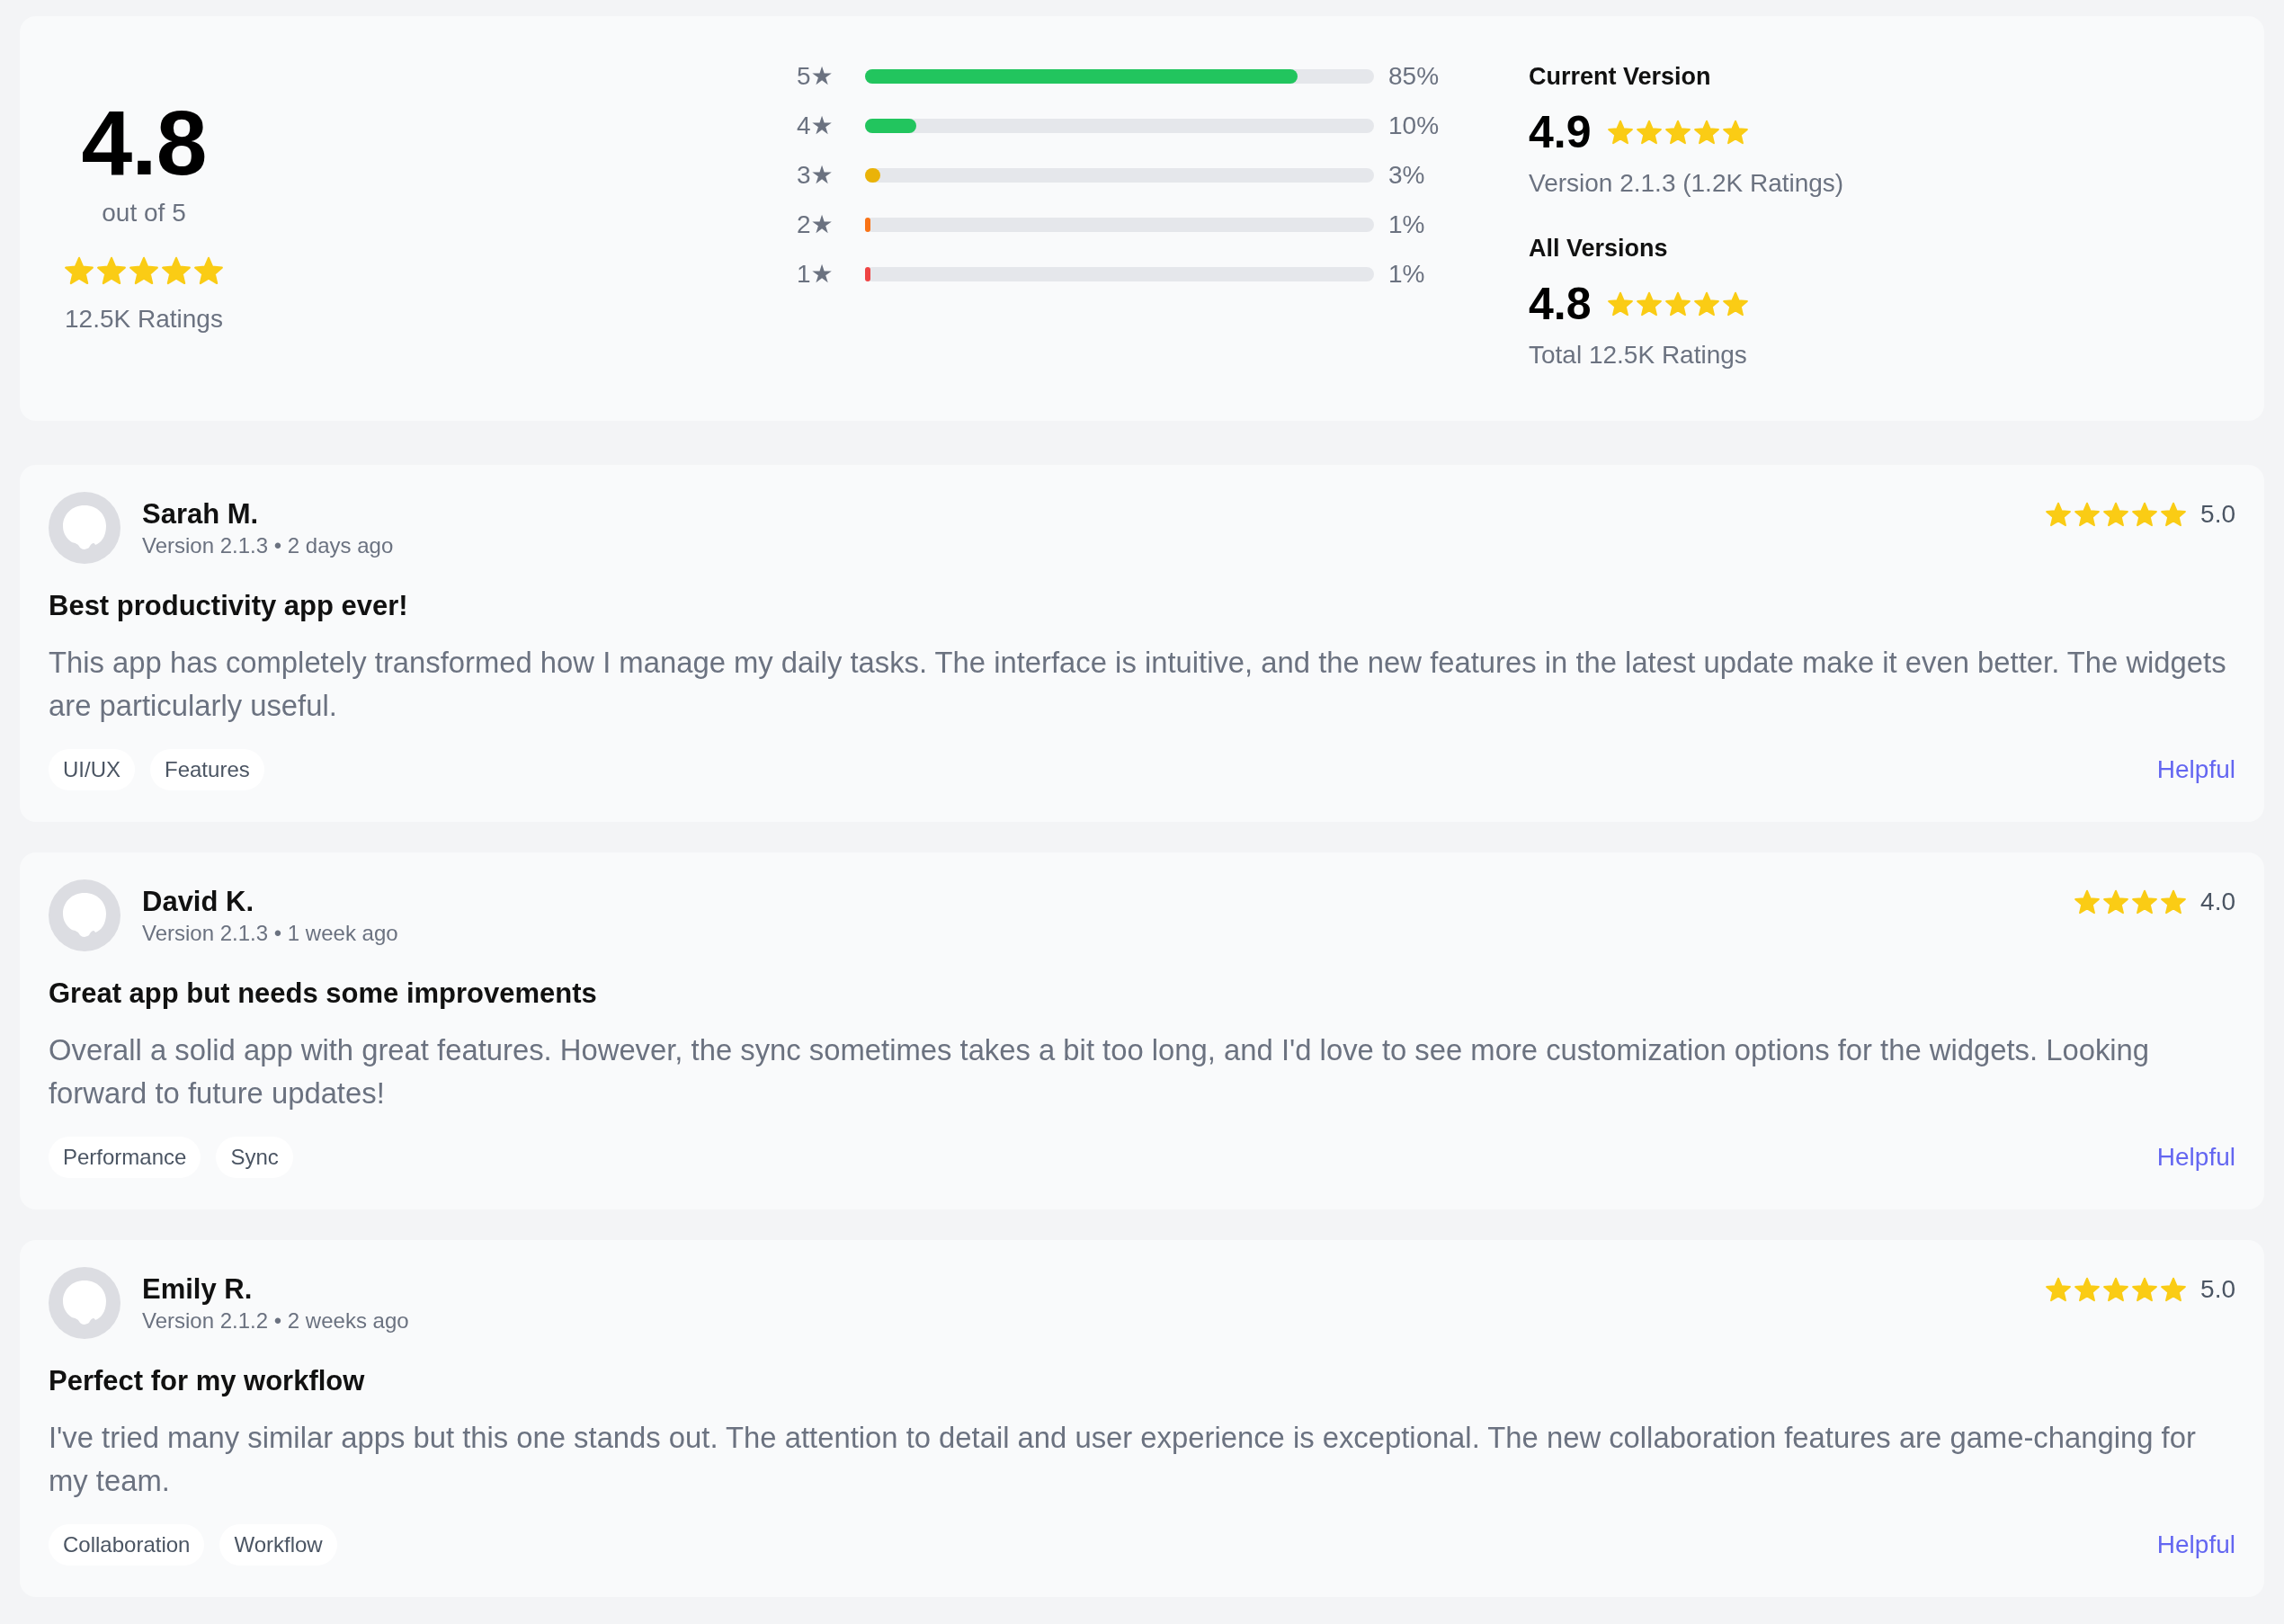  What do you see at coordinates (144, 213) in the screenshot?
I see `rating-scale-text: out of 5` at bounding box center [144, 213].